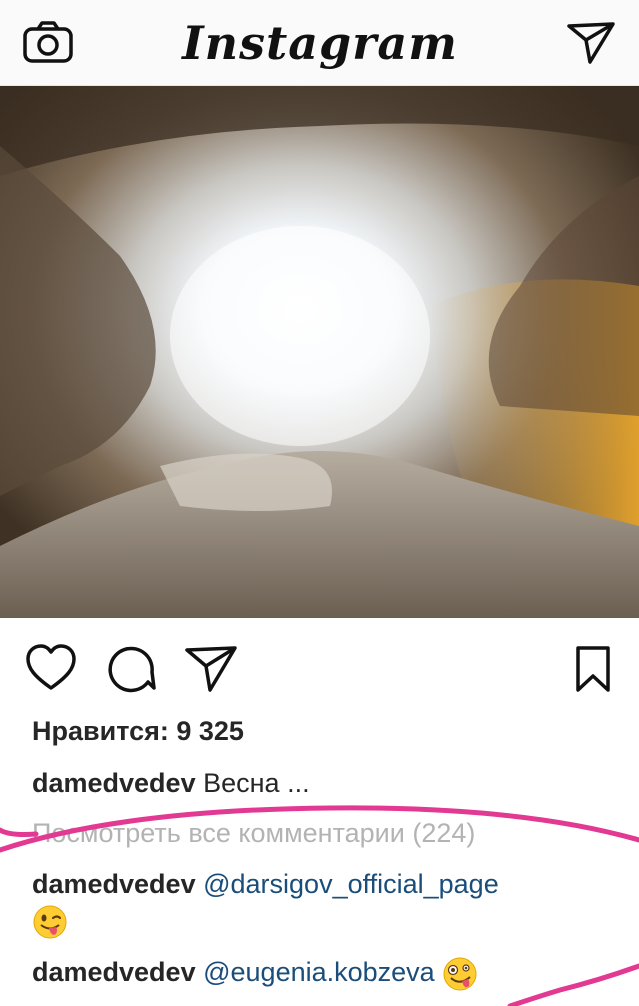 The height and width of the screenshot is (1006, 639). I want to click on zany-face-emoji, so click(460, 974).